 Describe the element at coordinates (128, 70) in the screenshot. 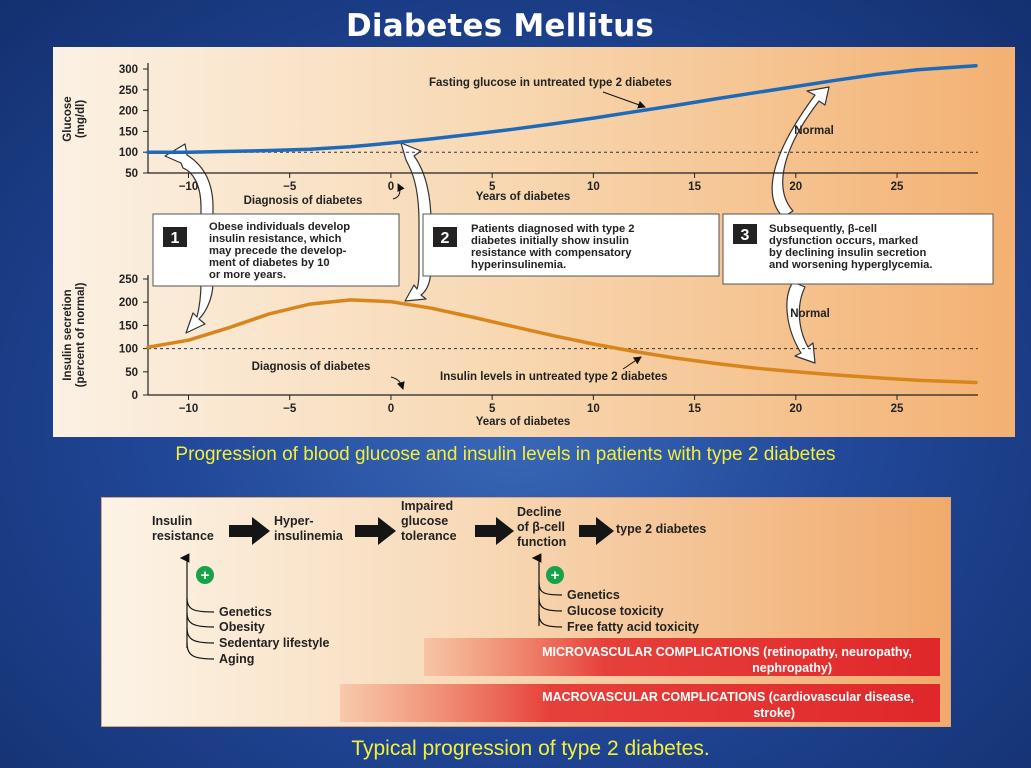

I see `y-tick-label: 300` at that location.